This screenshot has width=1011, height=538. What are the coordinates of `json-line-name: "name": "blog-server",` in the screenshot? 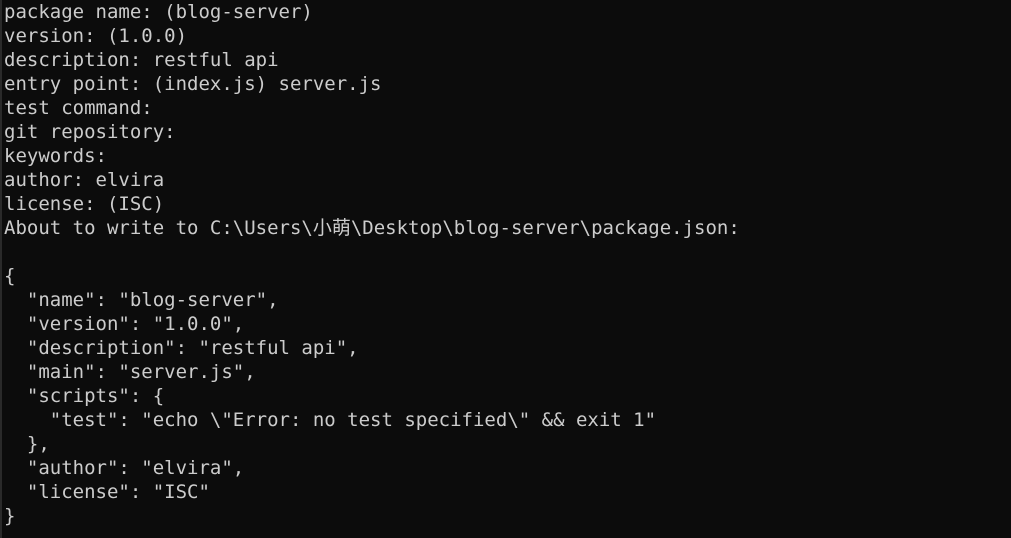 It's located at (141, 300).